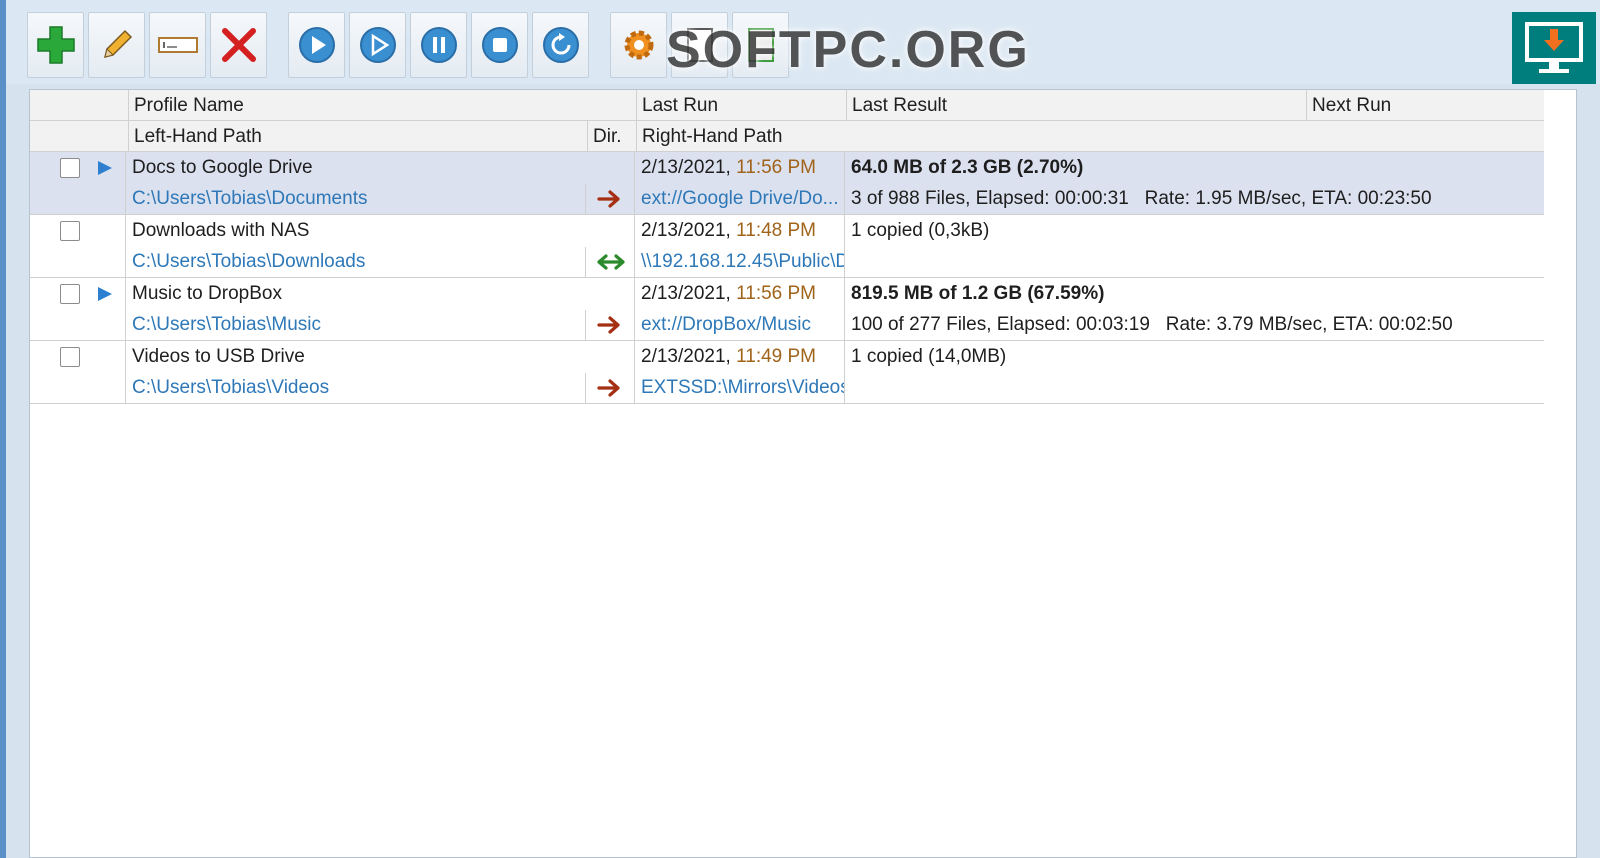 The image size is (1600, 858). What do you see at coordinates (250, 198) in the screenshot?
I see `left-hand-path: C:\Users\Tobias\Documents` at bounding box center [250, 198].